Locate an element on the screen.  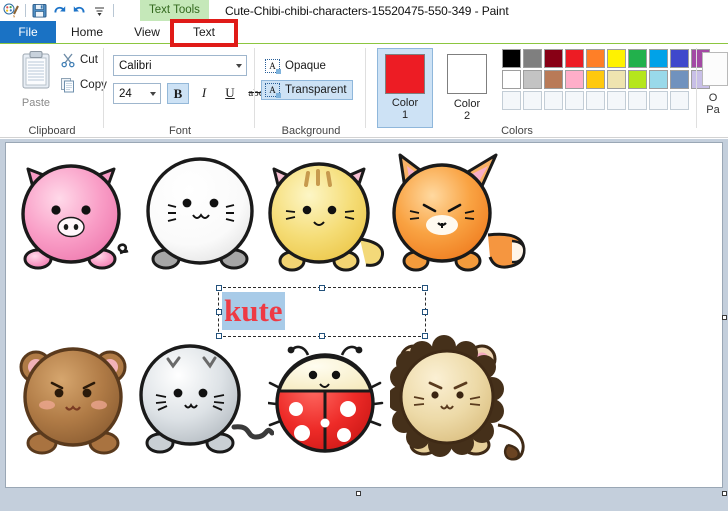
chibi-cat-white is located at coordinates (202, 214).